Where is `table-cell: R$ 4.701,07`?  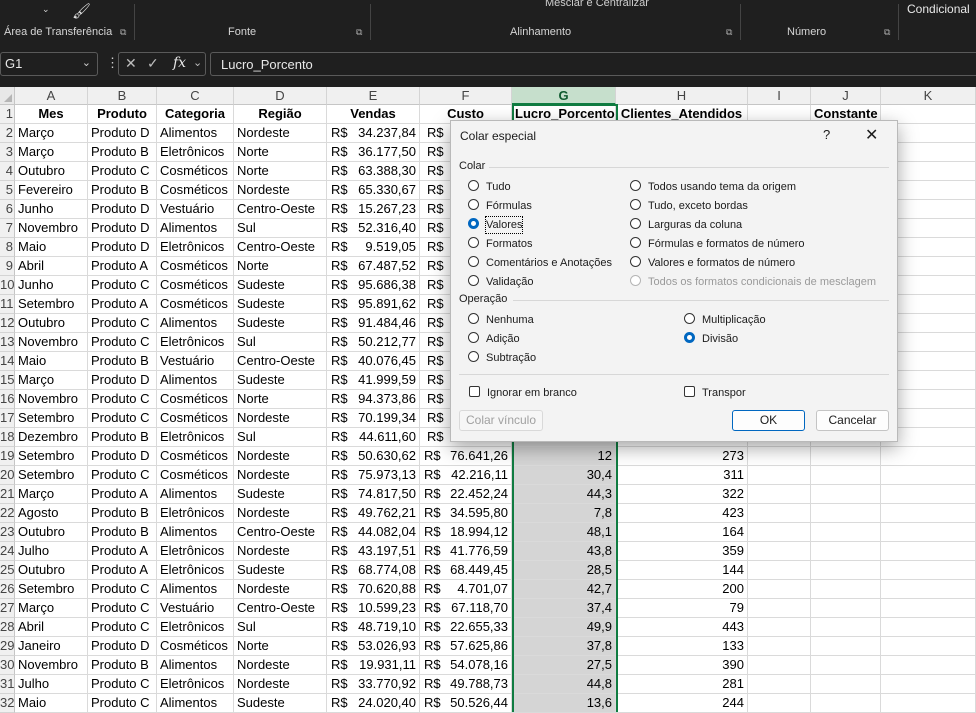 table-cell: R$ 4.701,07 is located at coordinates (466, 589).